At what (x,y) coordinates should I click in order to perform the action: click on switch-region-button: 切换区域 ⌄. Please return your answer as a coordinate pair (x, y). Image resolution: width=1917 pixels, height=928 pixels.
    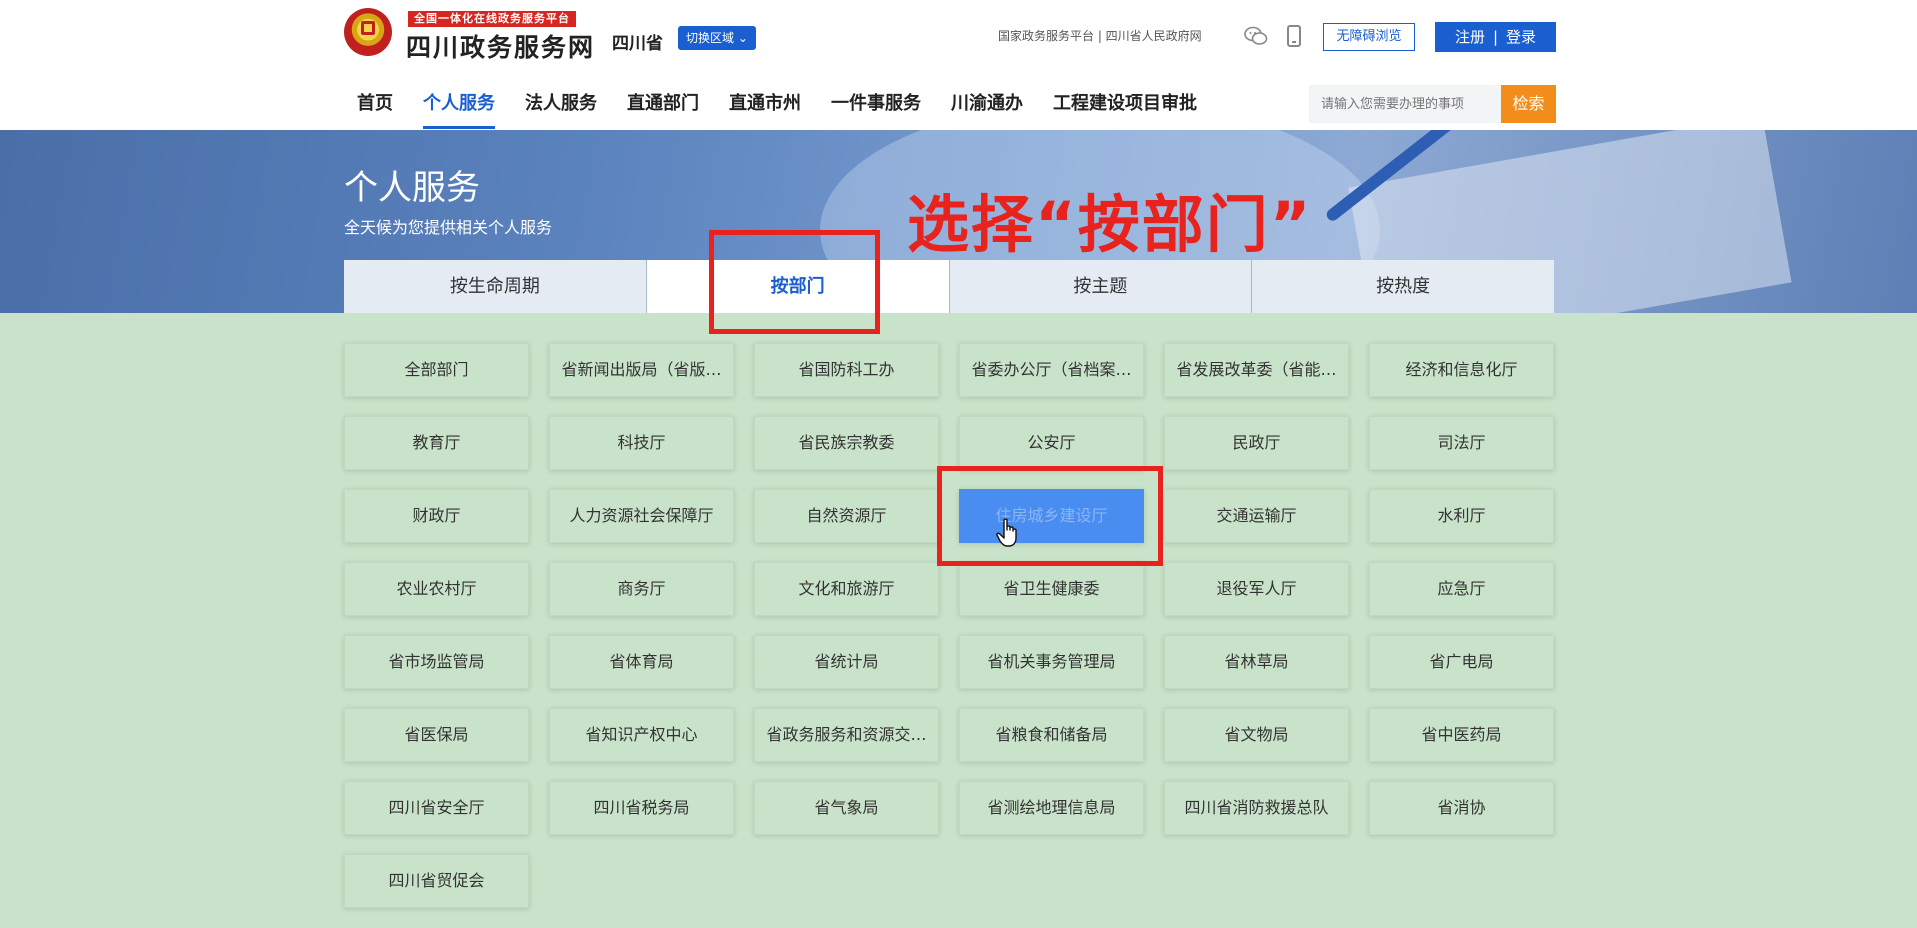
    Looking at the image, I should click on (717, 38).